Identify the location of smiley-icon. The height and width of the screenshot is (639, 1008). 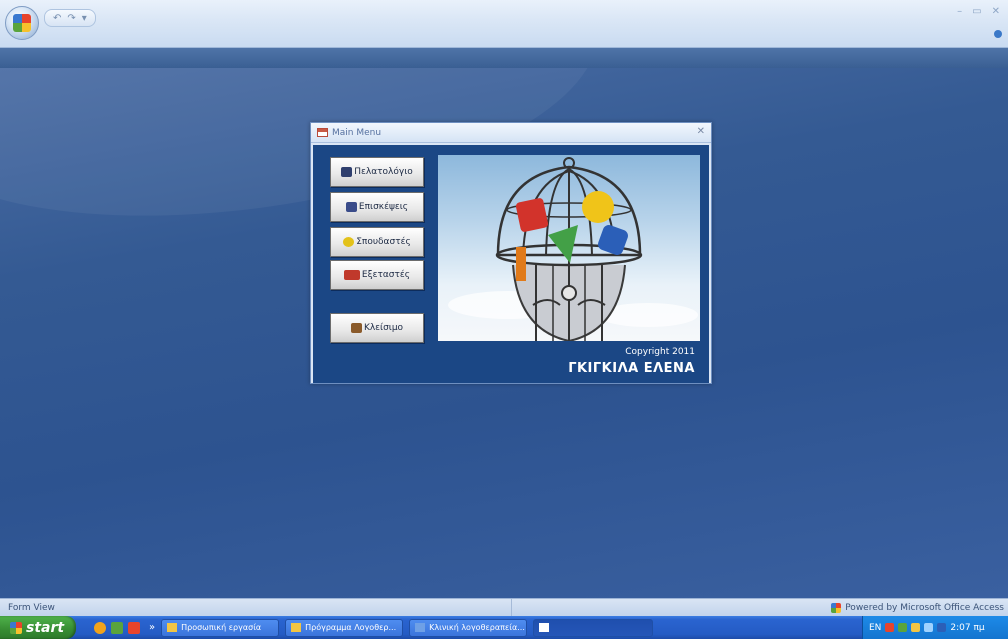
(349, 242).